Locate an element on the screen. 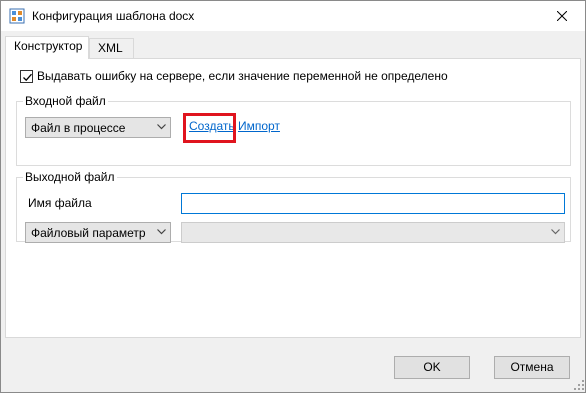 The width and height of the screenshot is (586, 393). output-file-group-title: Выходной файл is located at coordinates (70, 177).